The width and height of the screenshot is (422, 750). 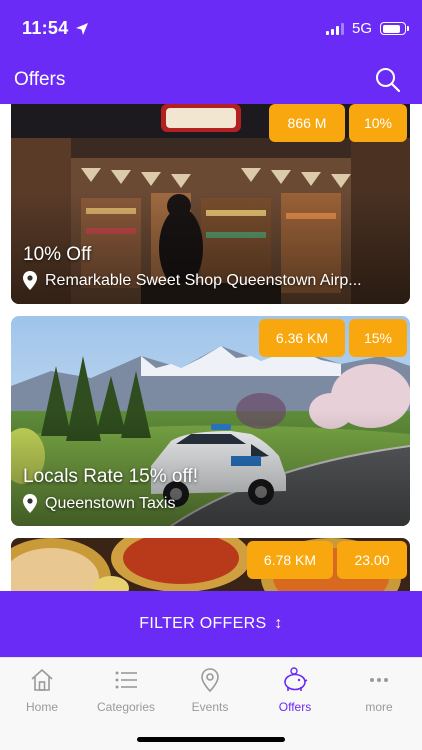 I want to click on location-text: Queenstown Taxis, so click(x=110, y=503).